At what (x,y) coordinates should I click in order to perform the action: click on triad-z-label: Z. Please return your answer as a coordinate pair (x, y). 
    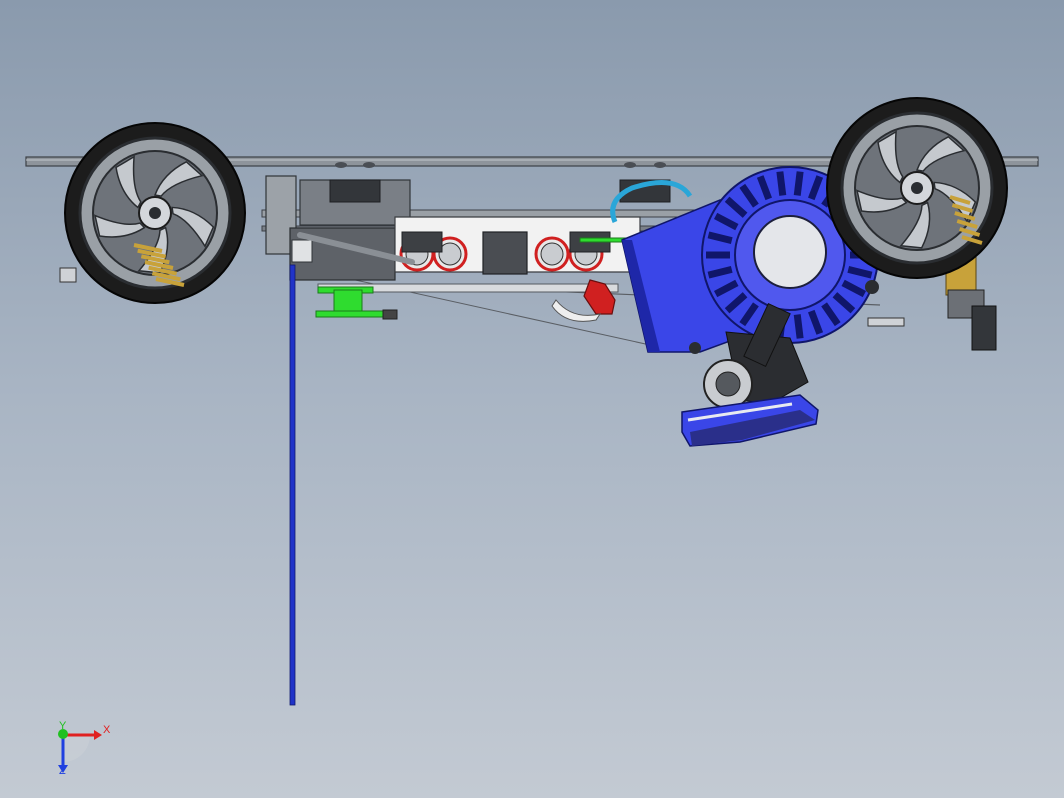
    Looking at the image, I should click on (62, 771).